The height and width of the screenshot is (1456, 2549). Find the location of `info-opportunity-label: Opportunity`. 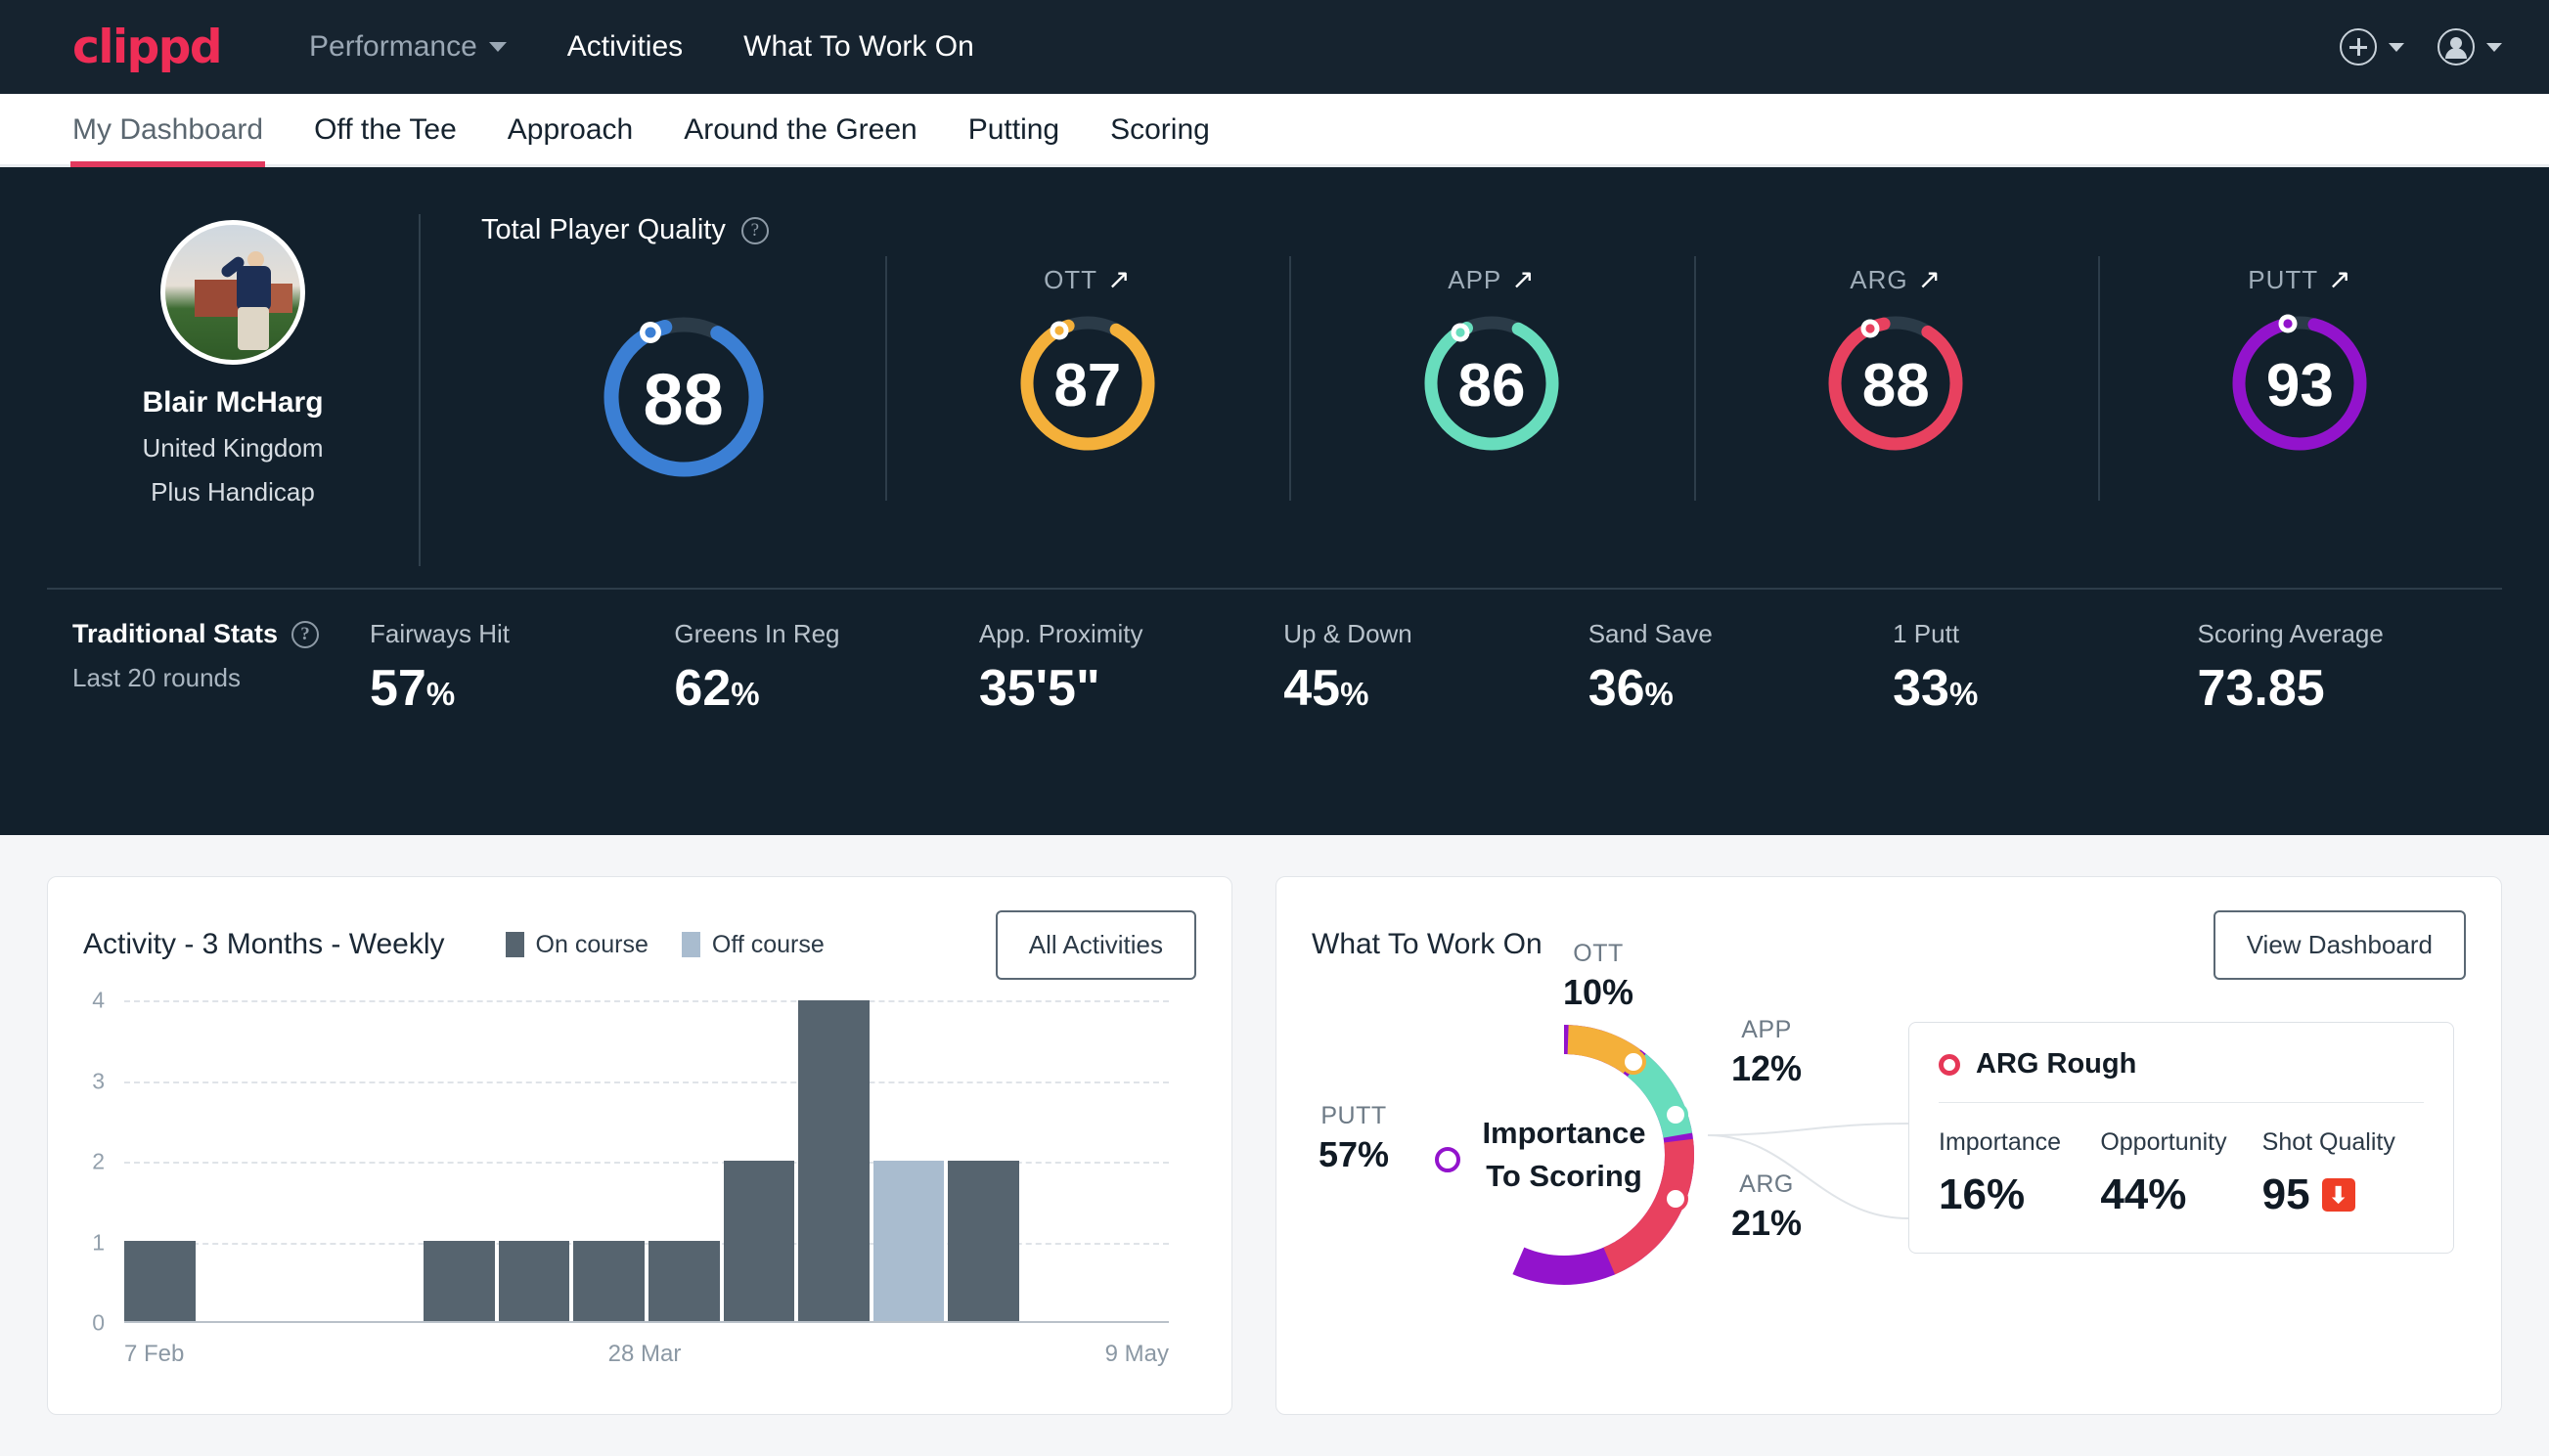

info-opportunity-label: Opportunity is located at coordinates (2163, 1142).